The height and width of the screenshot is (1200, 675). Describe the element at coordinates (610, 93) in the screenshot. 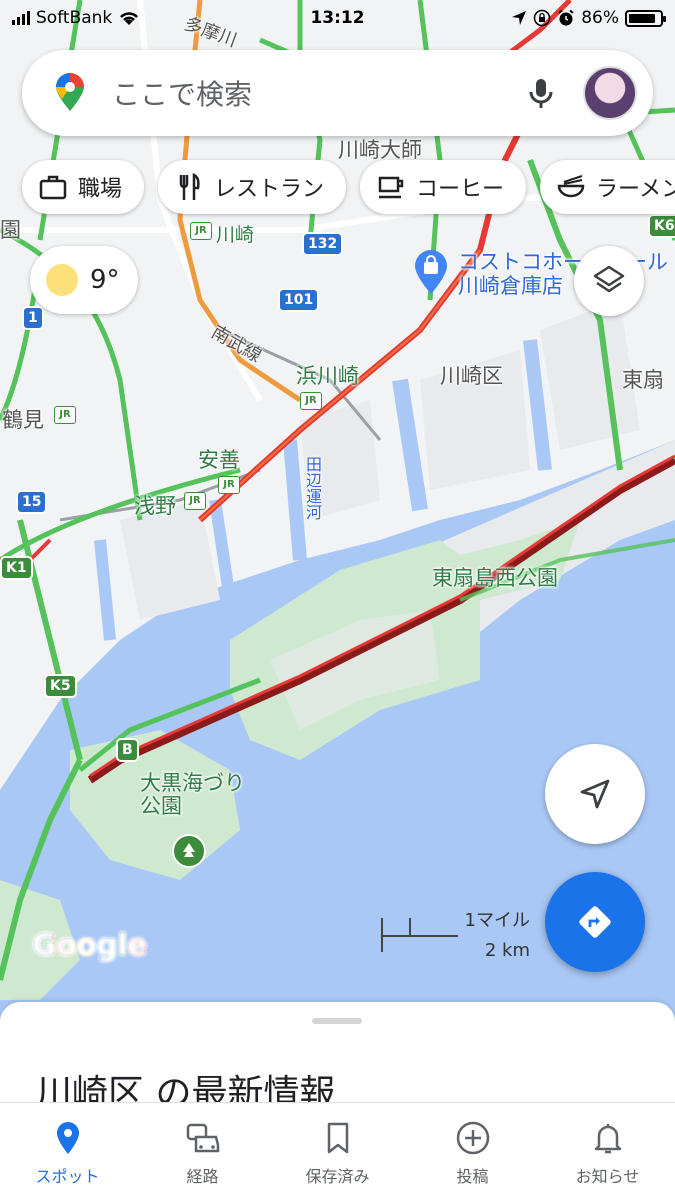

I see `user-avatar` at that location.